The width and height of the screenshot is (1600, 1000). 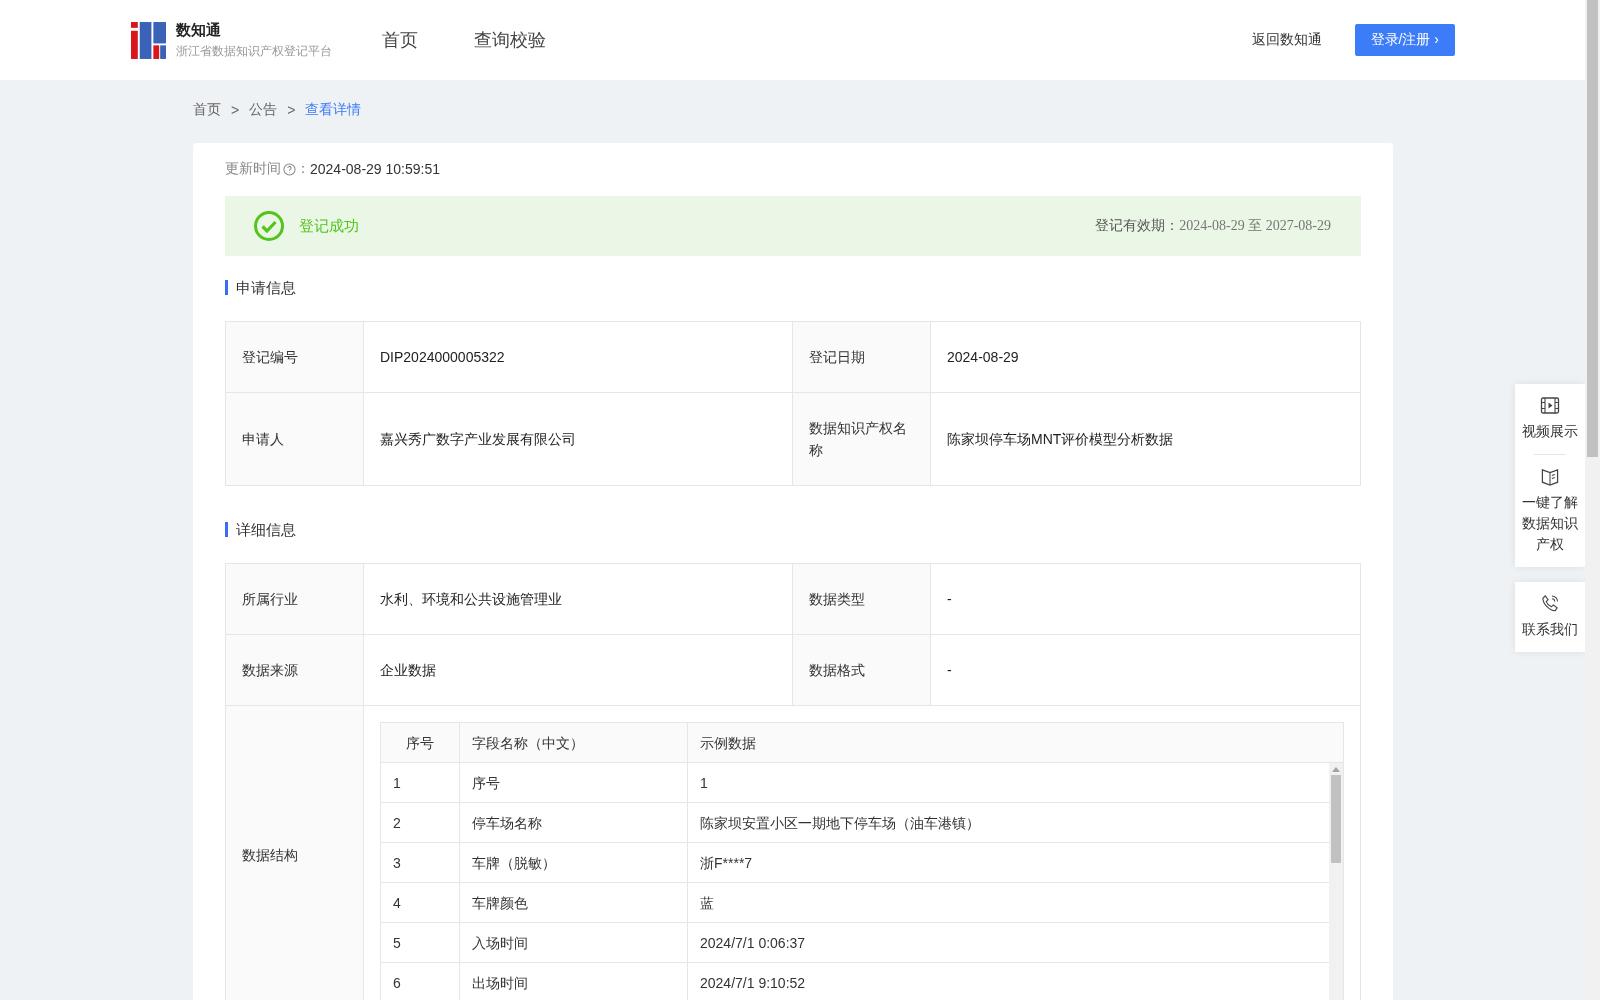 What do you see at coordinates (573, 902) in the screenshot?
I see `table-cell: 车牌颜色` at bounding box center [573, 902].